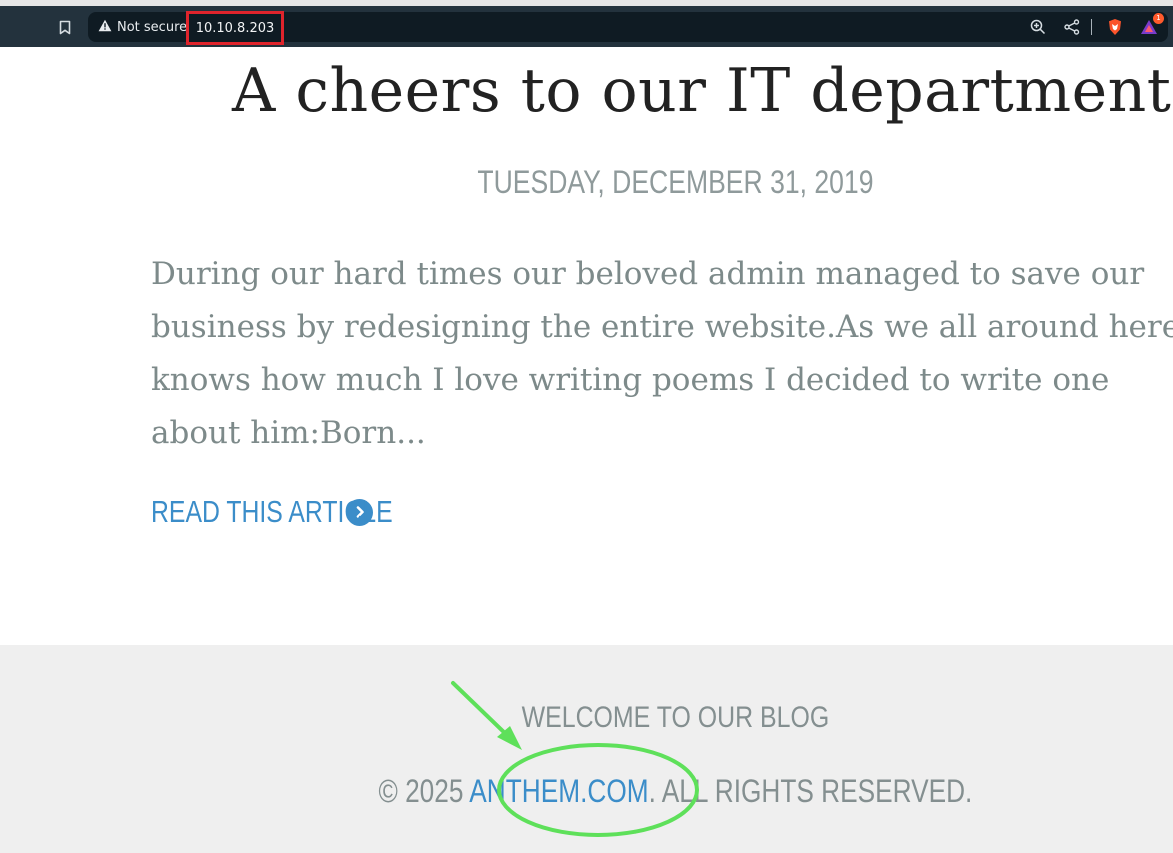  I want to click on copyright-line: © 2025 ANTHEM.COM. ALL RIGHTS RESERVED., so click(647, 791).